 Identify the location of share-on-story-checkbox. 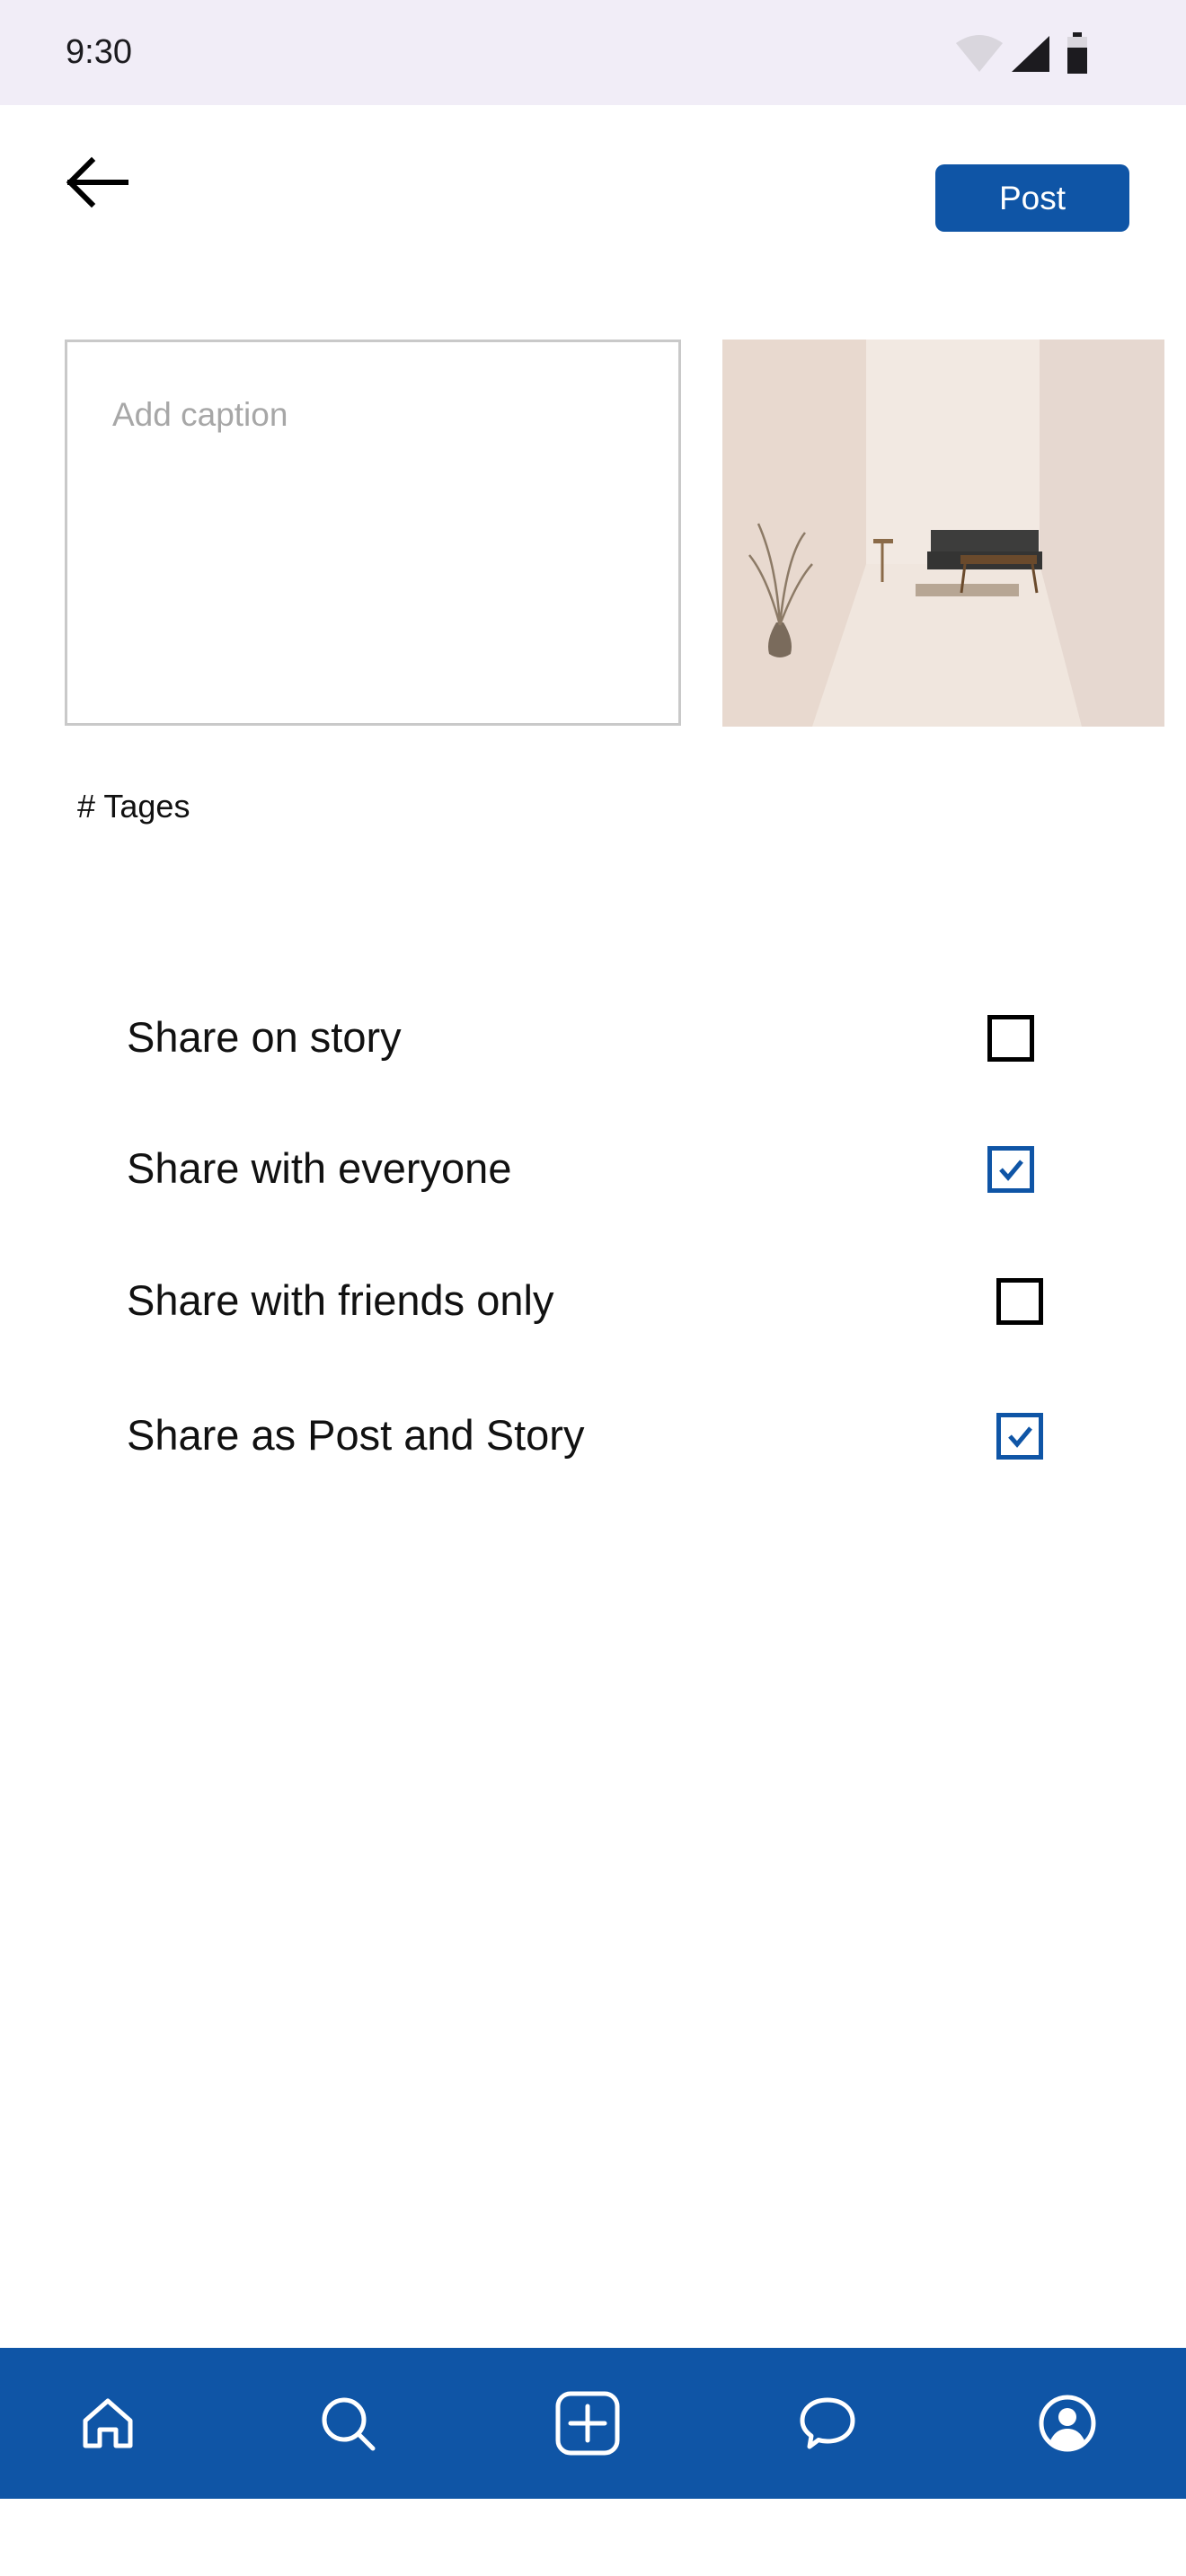
(1010, 1038).